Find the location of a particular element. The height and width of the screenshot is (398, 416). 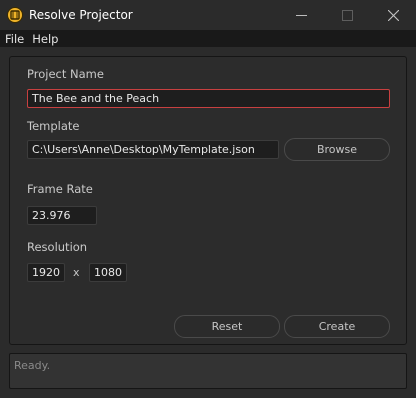

maximize-icon is located at coordinates (347, 15).